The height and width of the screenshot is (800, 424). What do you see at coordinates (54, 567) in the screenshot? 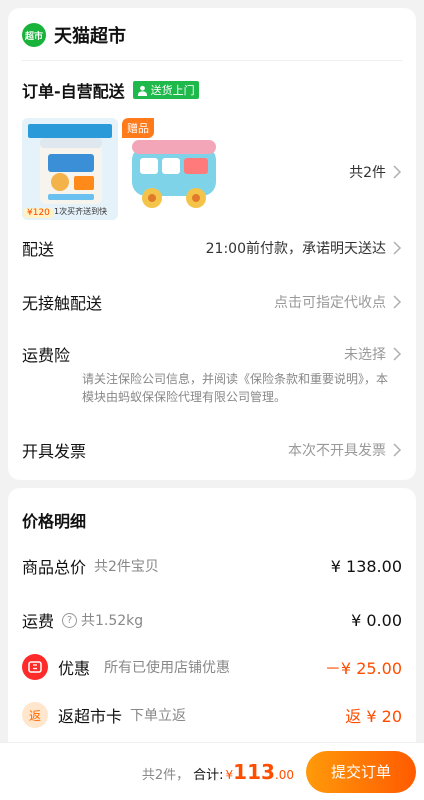
I see `goods-total-label: 商品总价` at bounding box center [54, 567].